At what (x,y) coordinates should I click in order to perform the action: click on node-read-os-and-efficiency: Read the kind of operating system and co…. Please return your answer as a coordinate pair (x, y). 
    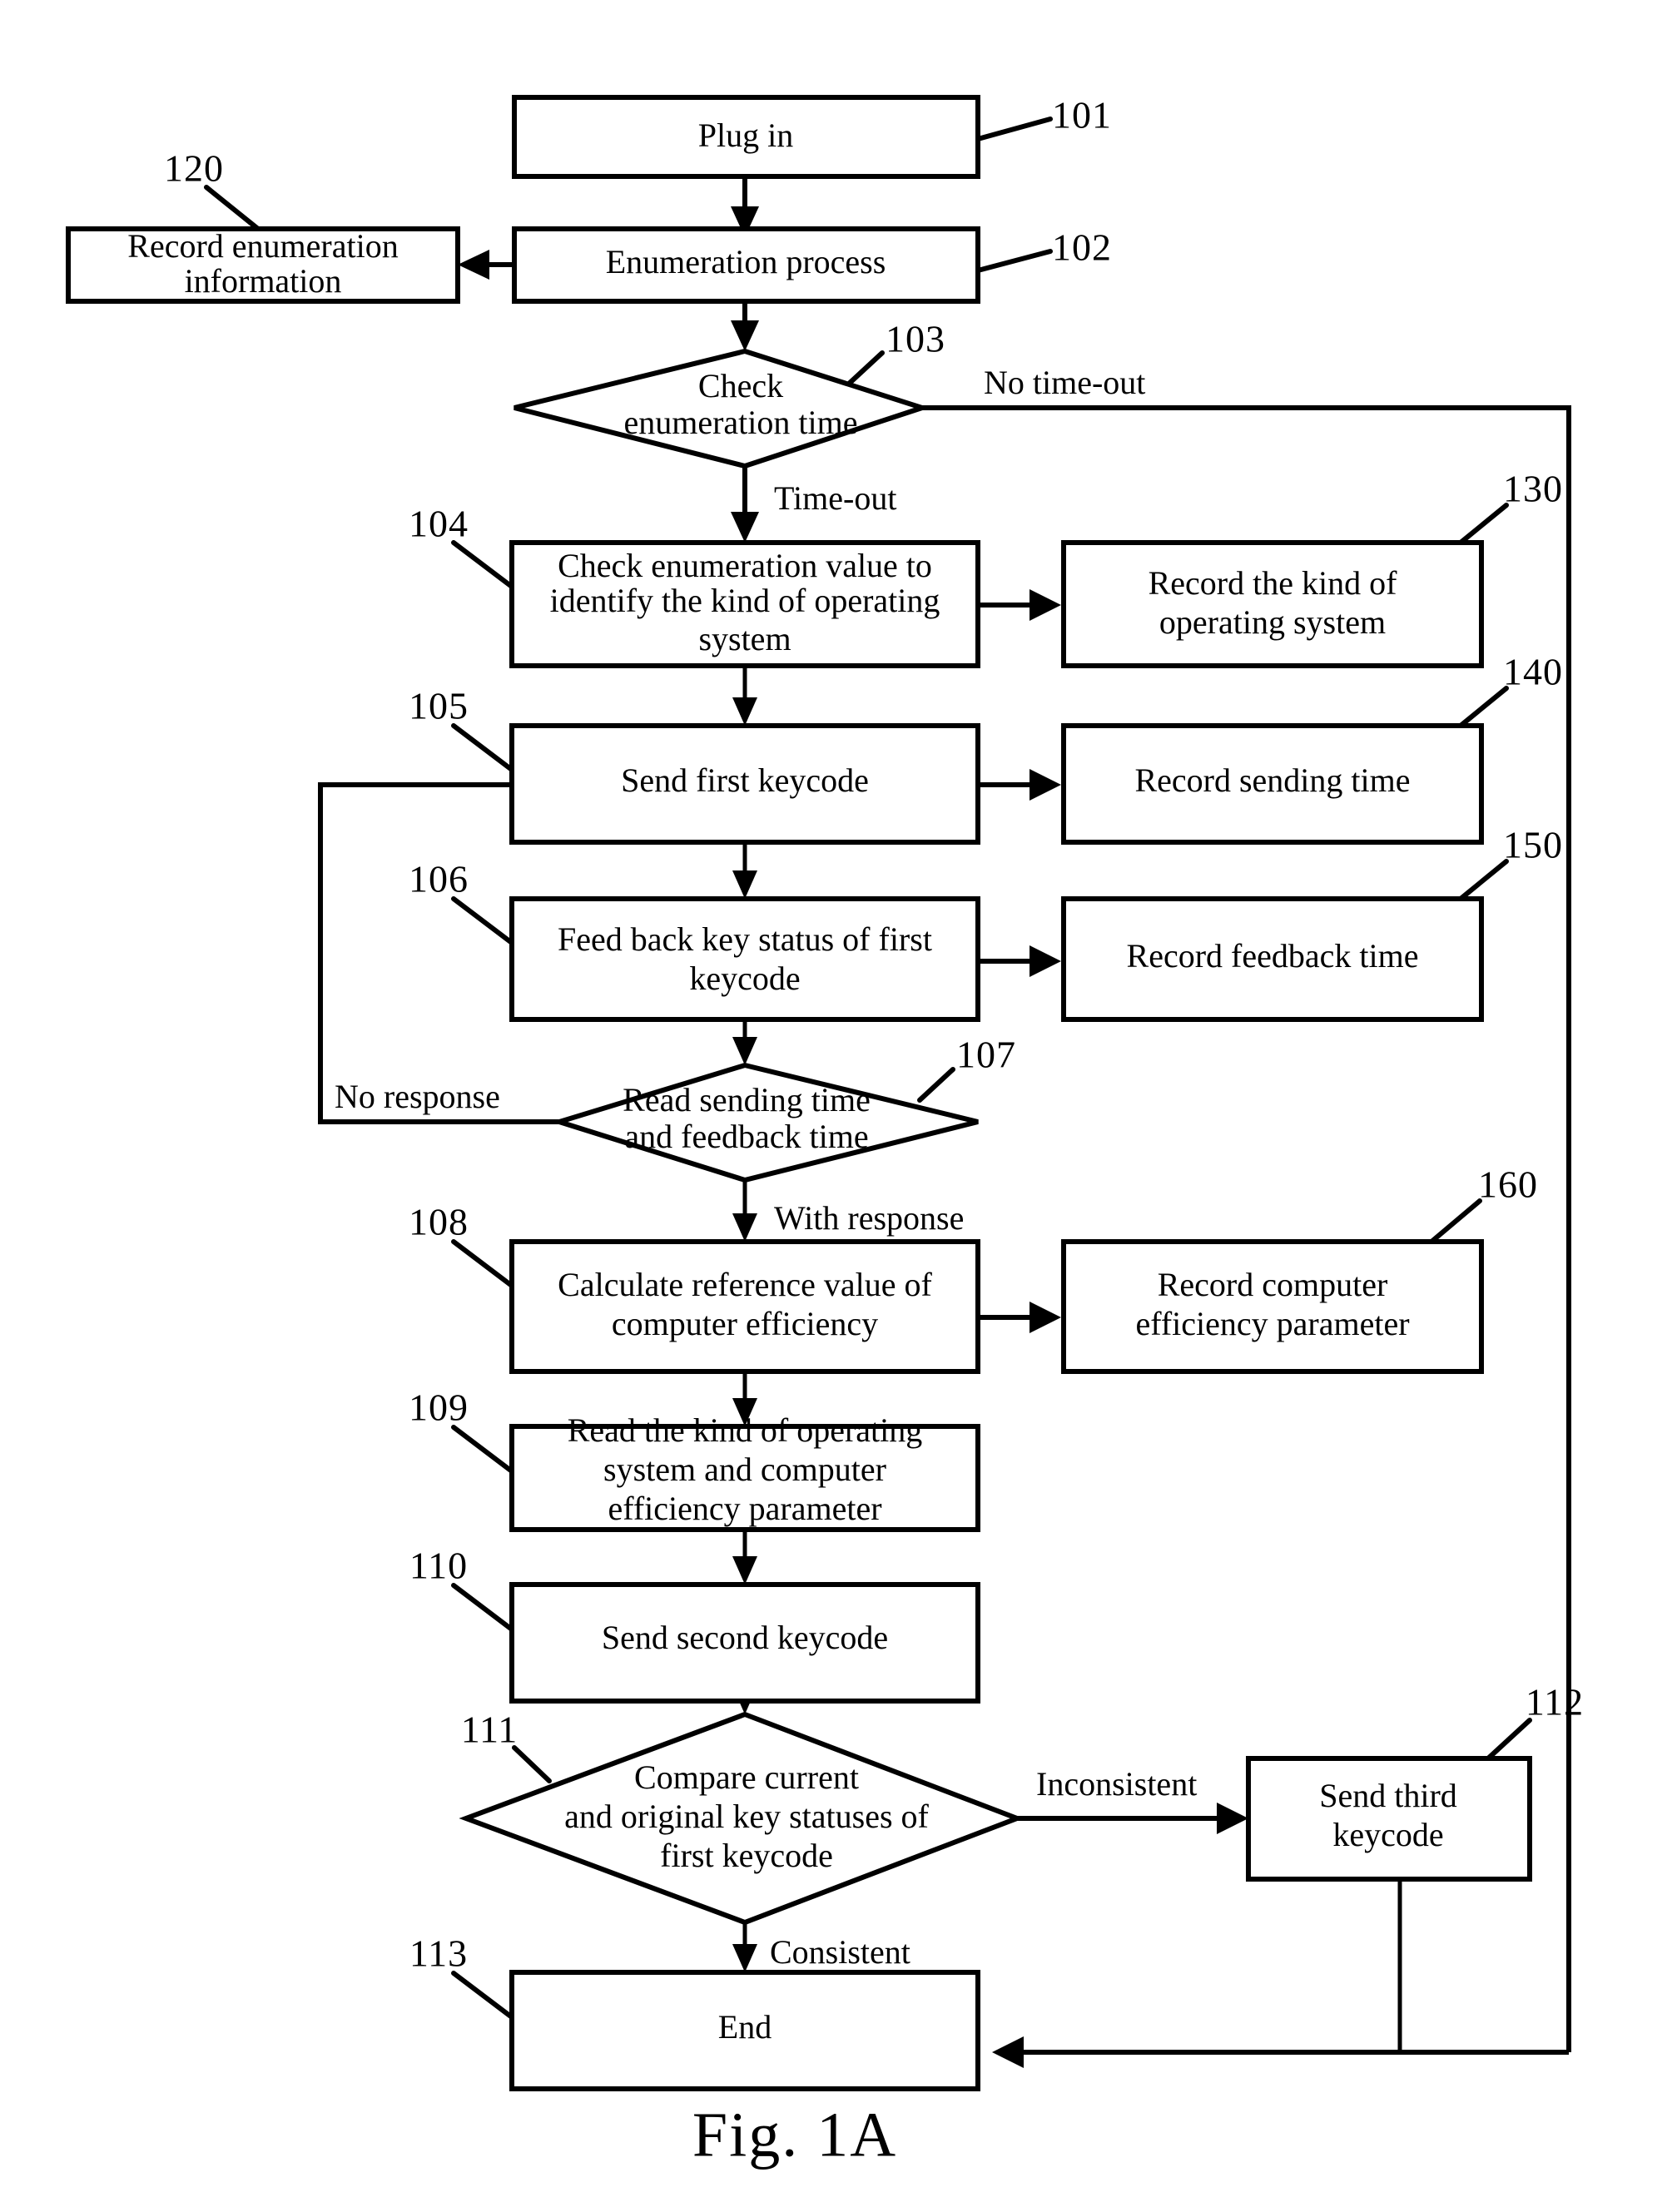
    Looking at the image, I should click on (744, 1472).